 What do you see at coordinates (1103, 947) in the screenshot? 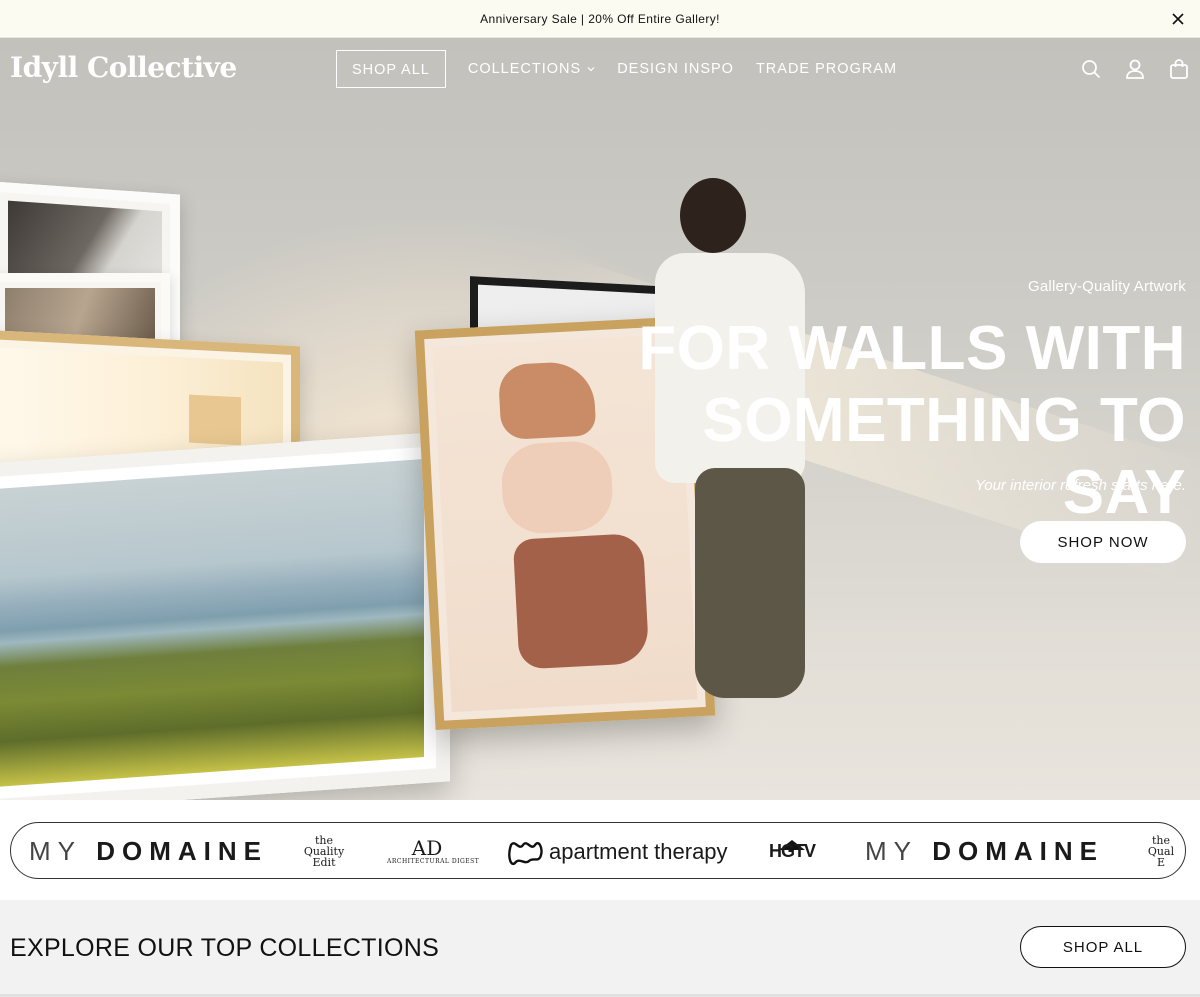
I see `shop-all-button: SHOP ALL` at bounding box center [1103, 947].